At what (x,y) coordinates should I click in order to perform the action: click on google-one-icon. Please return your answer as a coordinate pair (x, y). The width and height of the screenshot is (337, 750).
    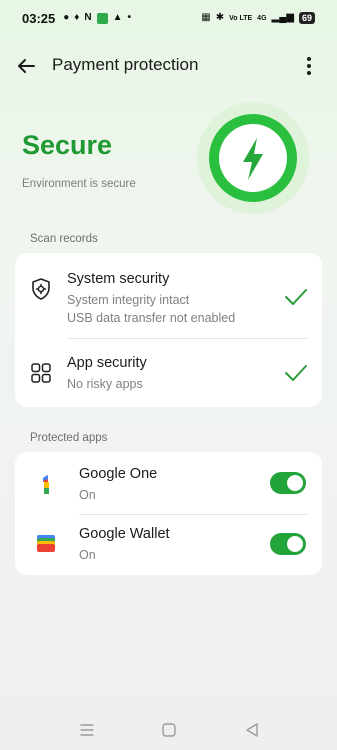
    Looking at the image, I should click on (46, 484).